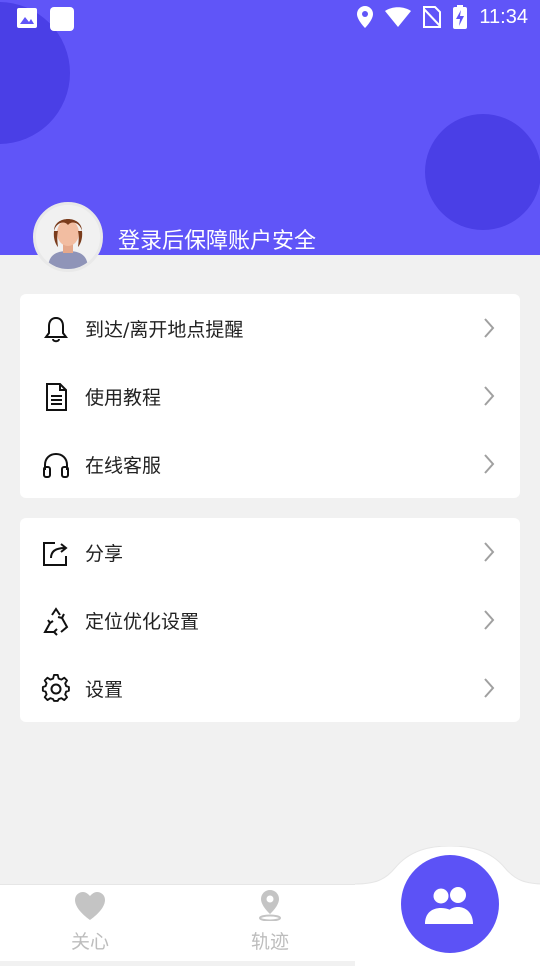  What do you see at coordinates (269, 942) in the screenshot?
I see `nav-item-label: 轨迹` at bounding box center [269, 942].